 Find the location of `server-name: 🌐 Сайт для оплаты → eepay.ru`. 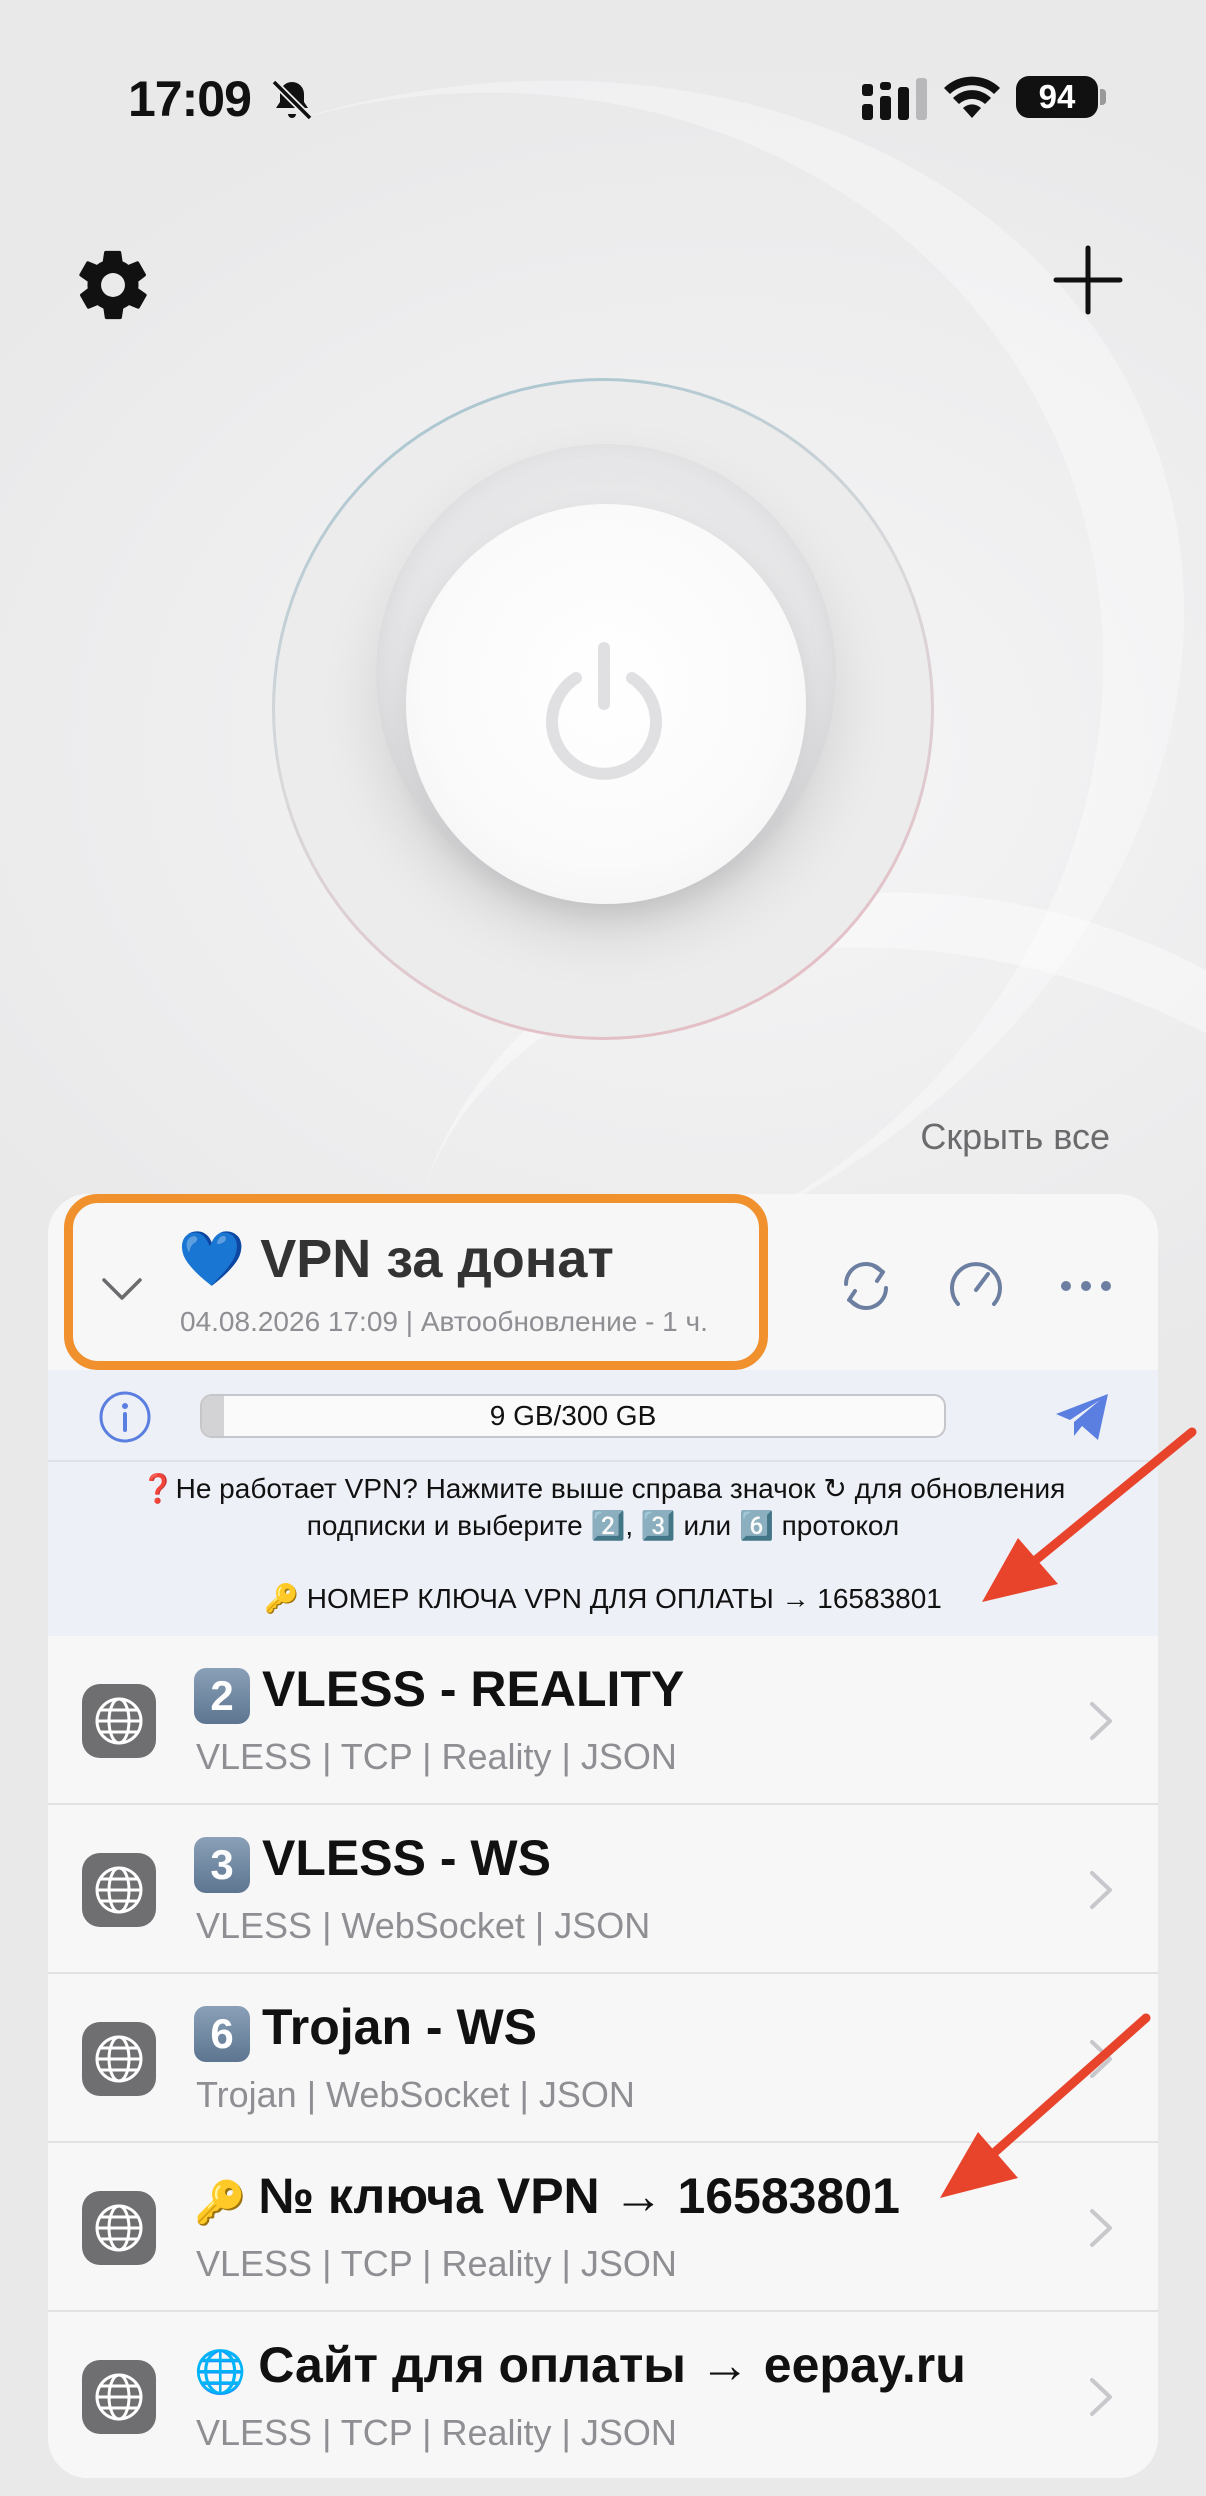

server-name: 🌐 Сайт для оплаты → eepay.ru is located at coordinates (580, 2368).